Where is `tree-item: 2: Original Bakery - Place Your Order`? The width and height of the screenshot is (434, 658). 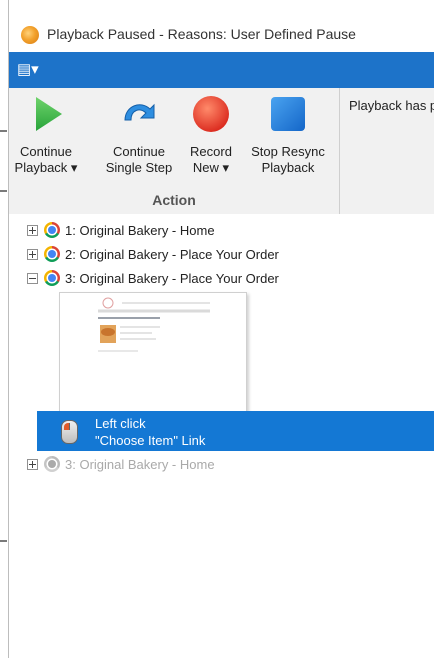
tree-item: 2: Original Bakery - Place Your Order is located at coordinates (153, 254).